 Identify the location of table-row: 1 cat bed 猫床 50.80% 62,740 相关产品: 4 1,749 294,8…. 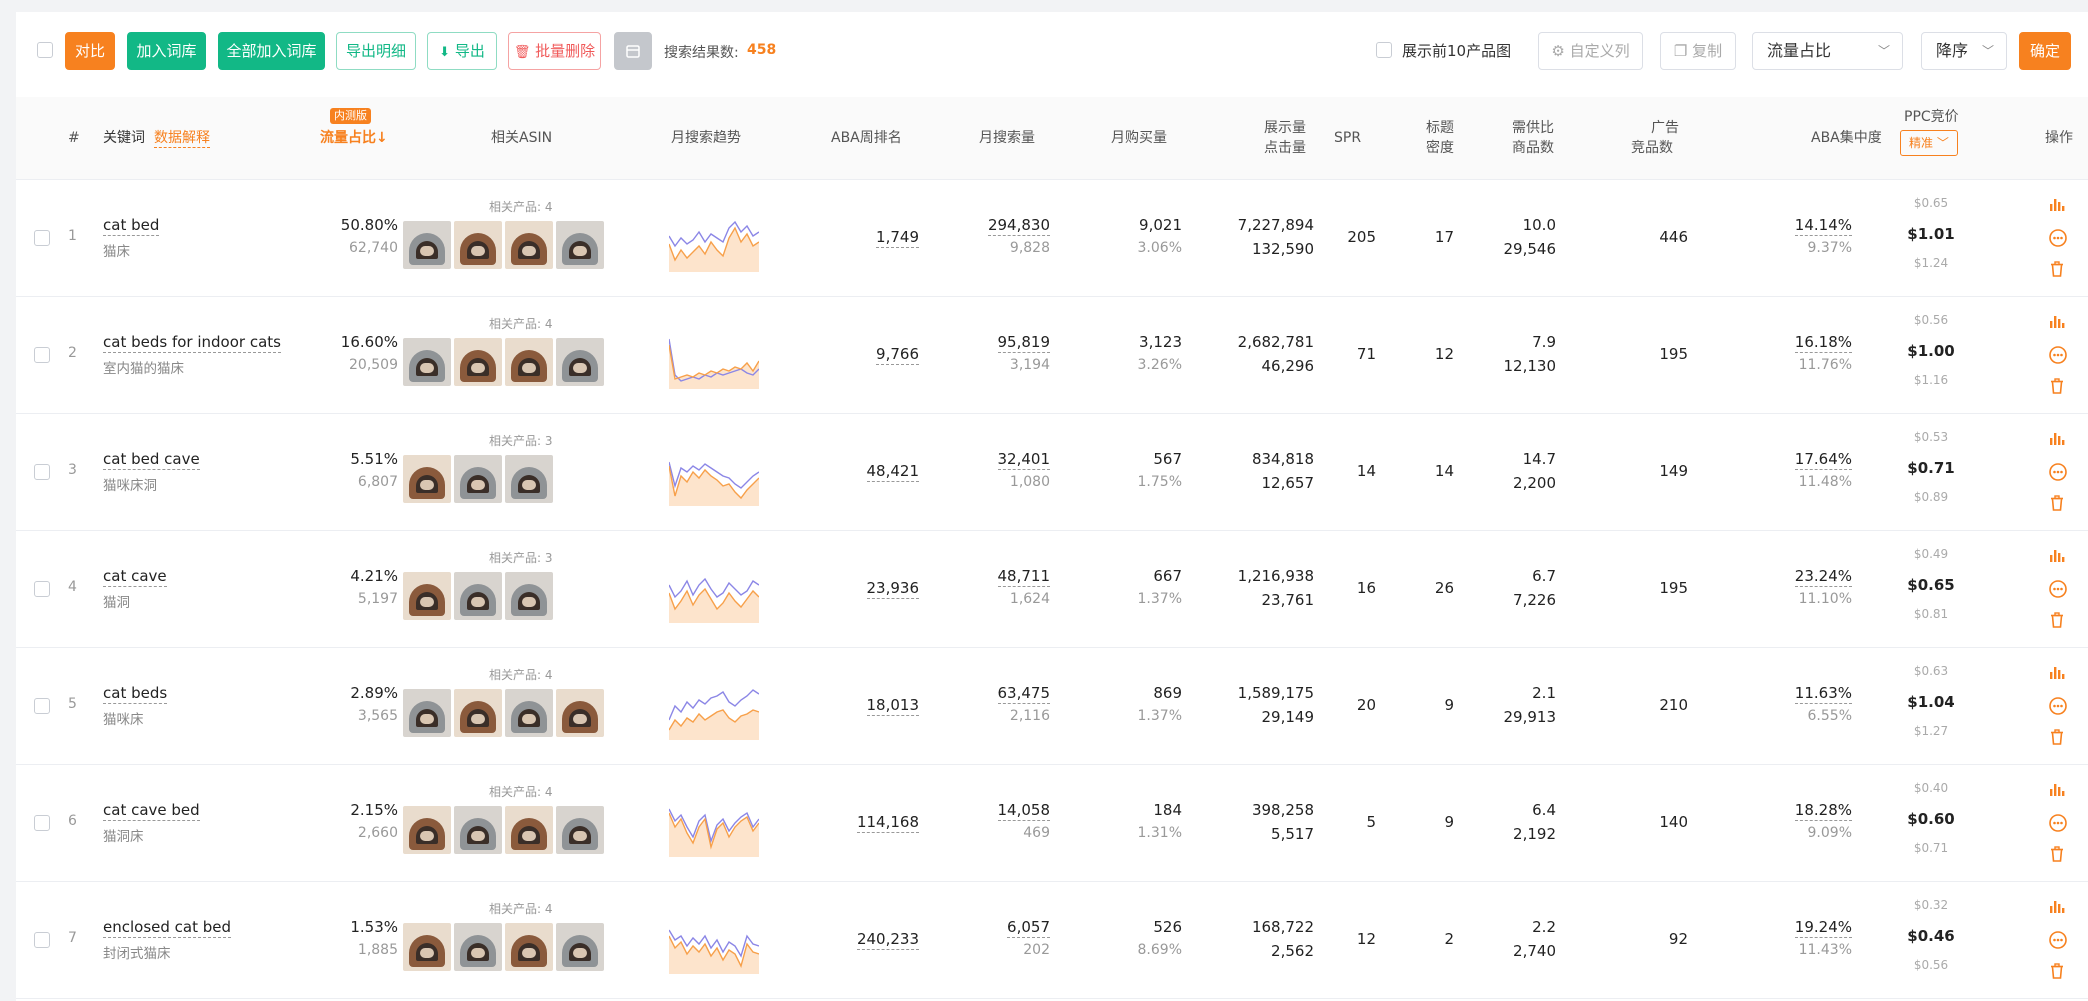
(1052, 238).